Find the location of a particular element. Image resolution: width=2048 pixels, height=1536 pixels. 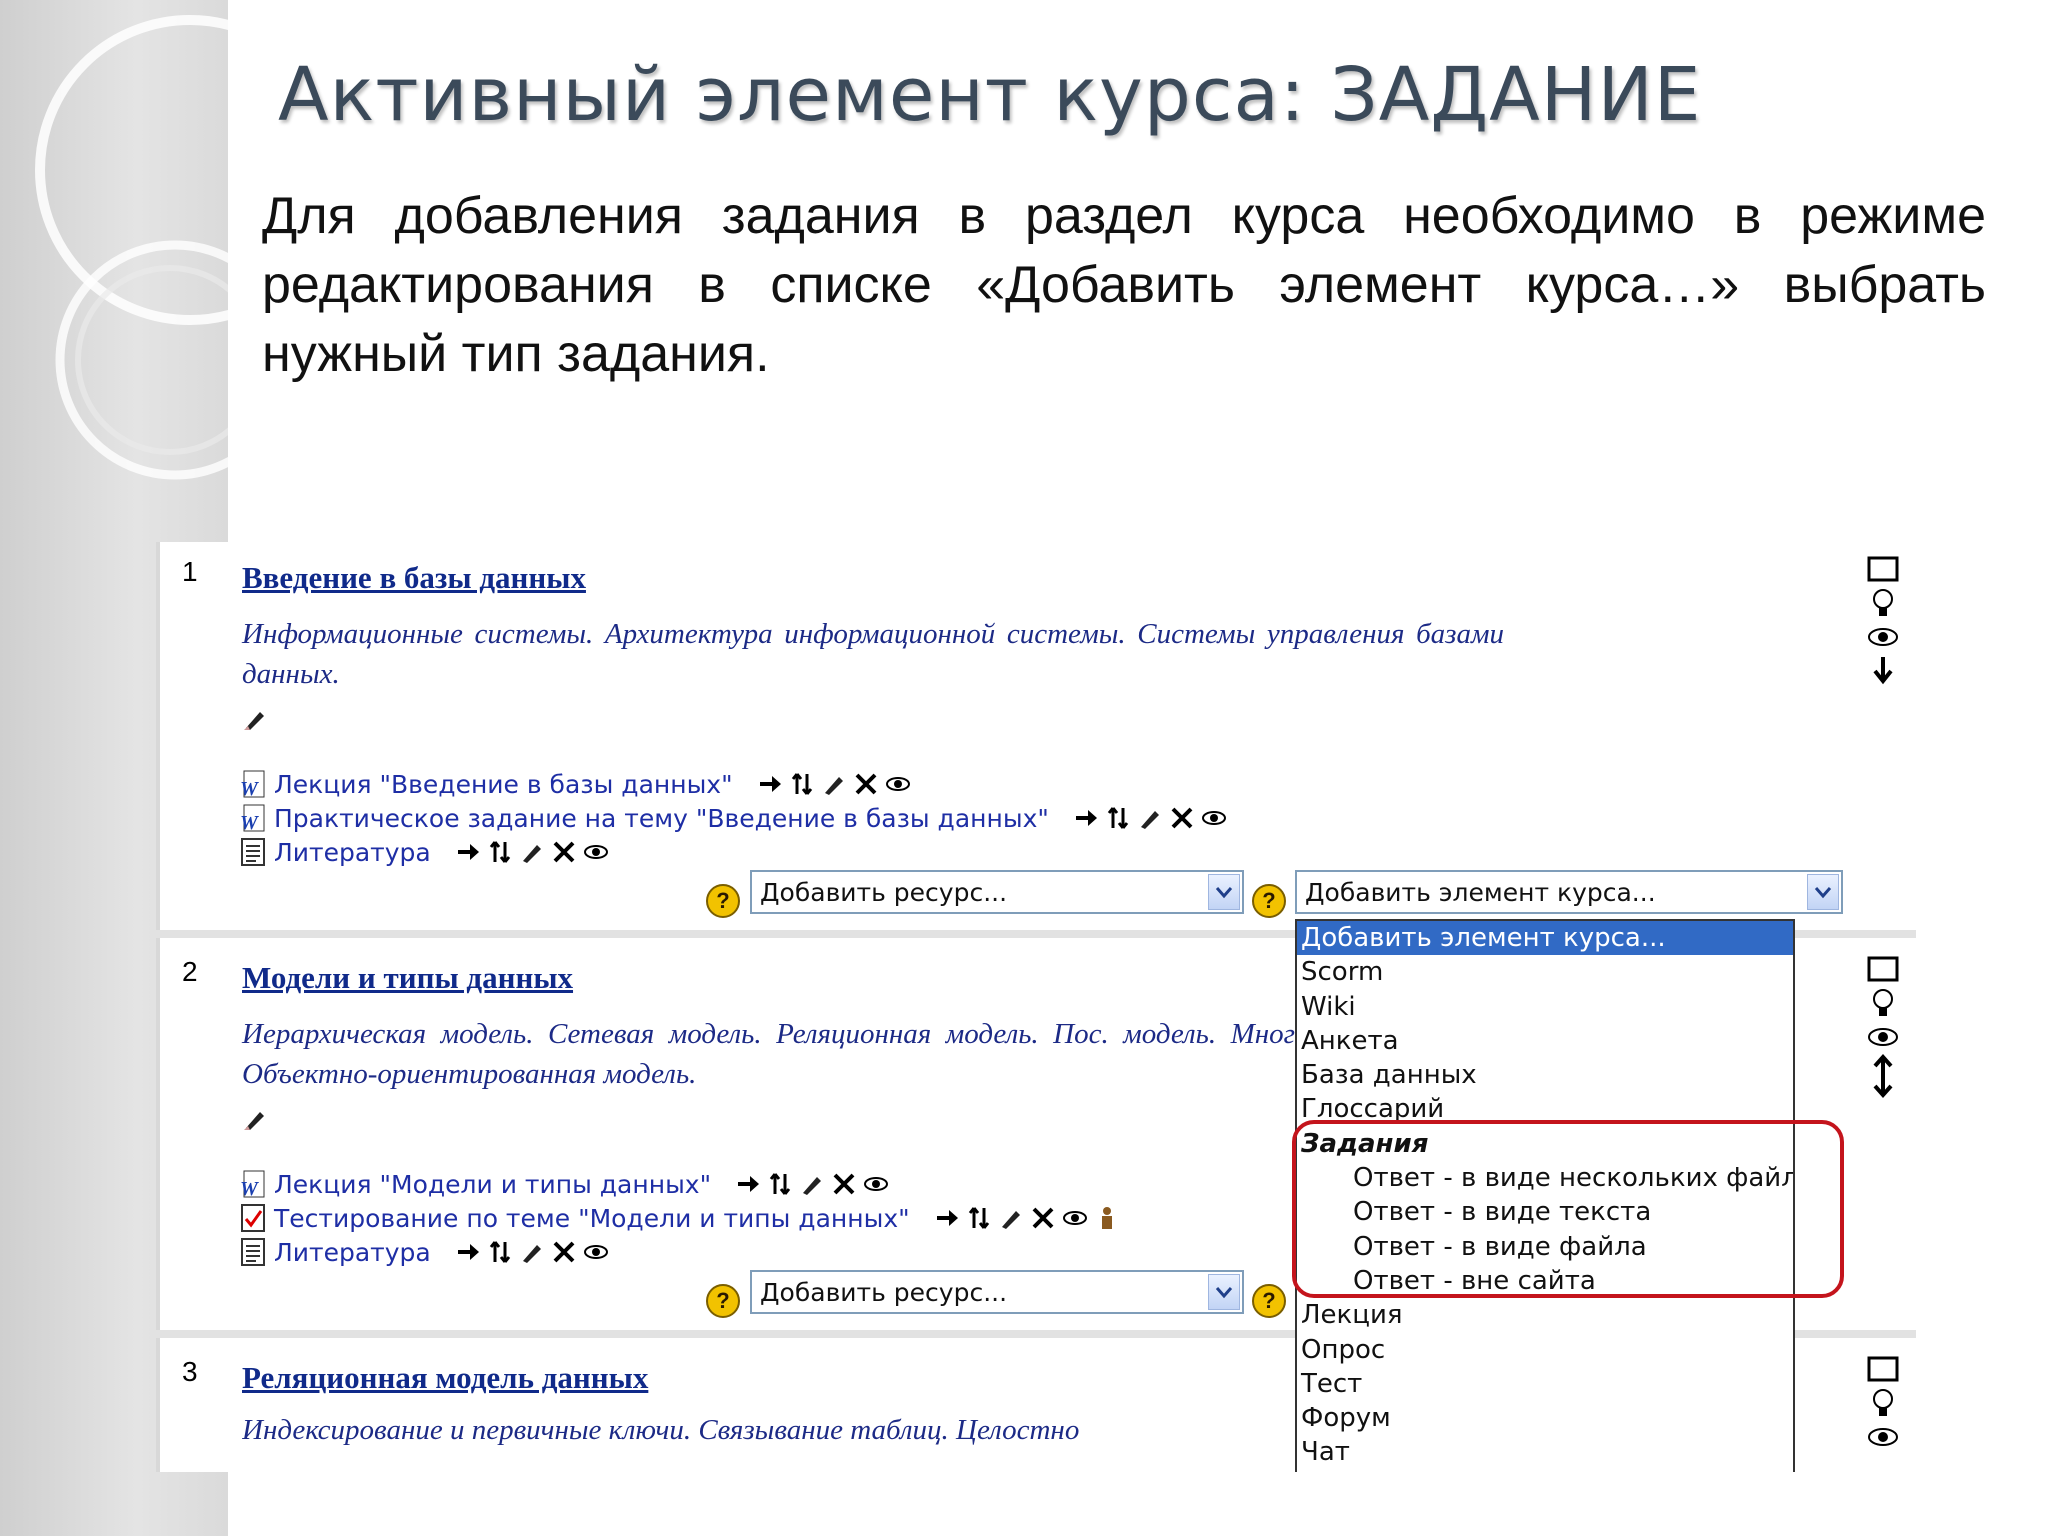

arrow-down-icon is located at coordinates (1883, 671).